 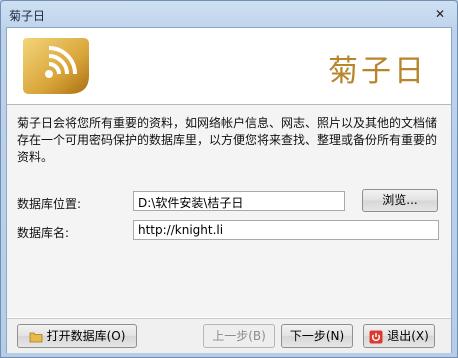 What do you see at coordinates (35, 337) in the screenshot?
I see `folder-icon` at bounding box center [35, 337].